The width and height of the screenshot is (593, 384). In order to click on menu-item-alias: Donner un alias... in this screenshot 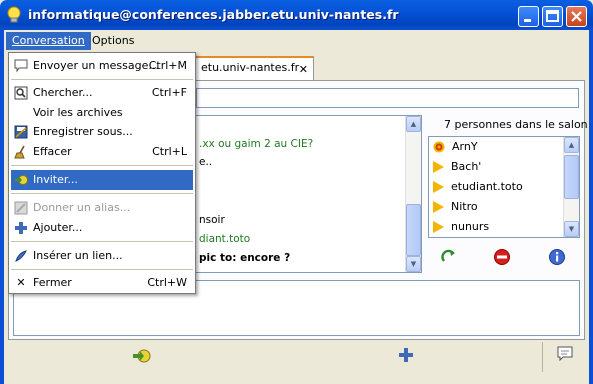, I will do `click(102, 208)`.